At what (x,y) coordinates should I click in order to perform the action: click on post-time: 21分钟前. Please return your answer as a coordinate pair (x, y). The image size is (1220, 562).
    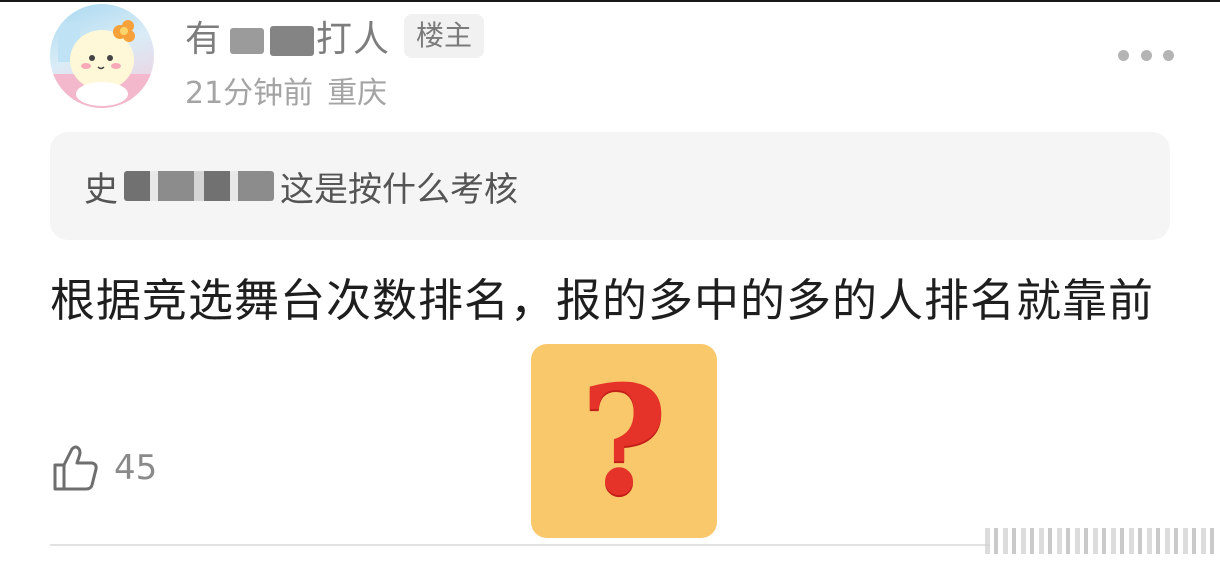
    Looking at the image, I should click on (249, 93).